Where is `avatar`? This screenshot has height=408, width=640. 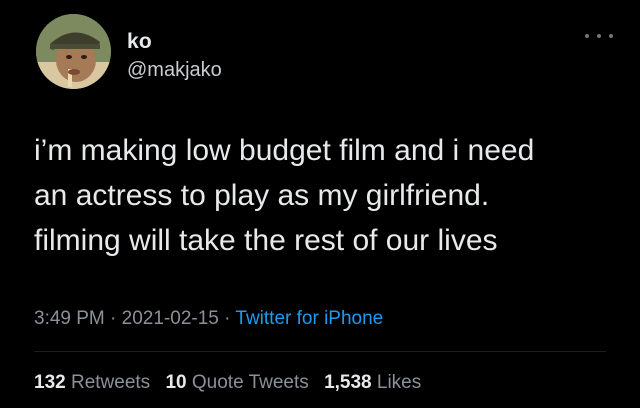
avatar is located at coordinates (73, 51).